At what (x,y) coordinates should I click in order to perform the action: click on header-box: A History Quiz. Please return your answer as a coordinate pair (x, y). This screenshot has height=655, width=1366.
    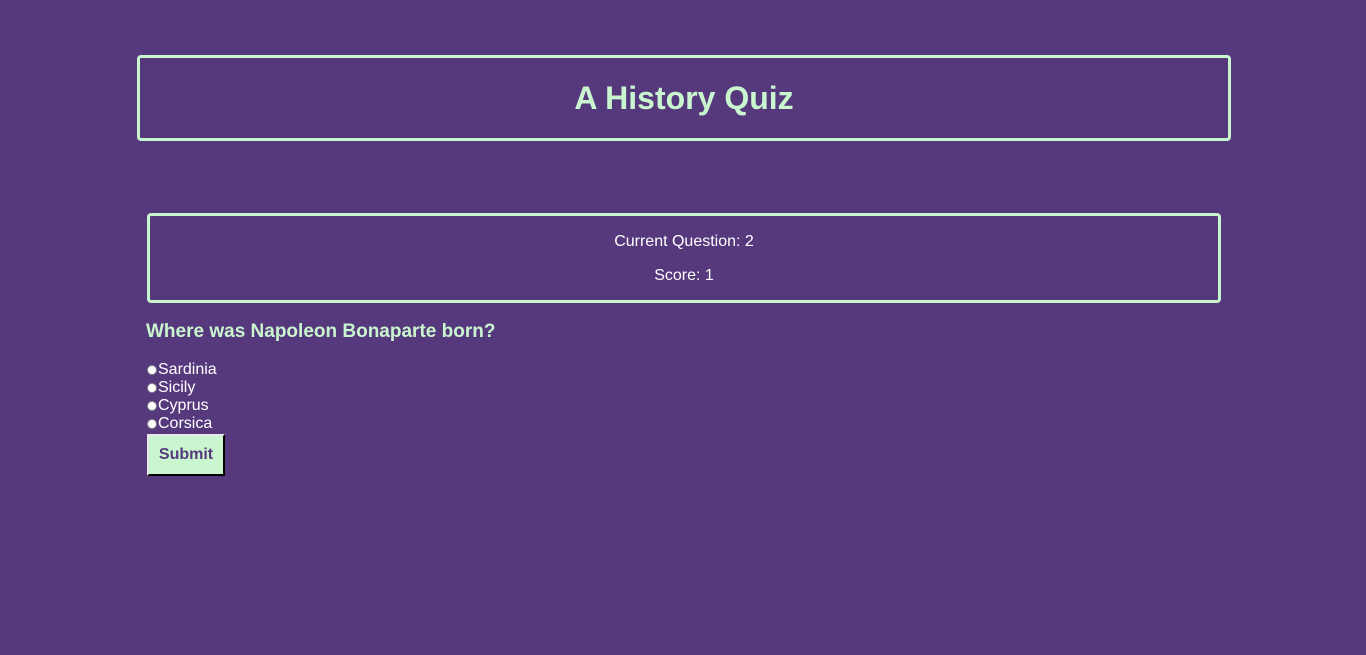
    Looking at the image, I should click on (684, 98).